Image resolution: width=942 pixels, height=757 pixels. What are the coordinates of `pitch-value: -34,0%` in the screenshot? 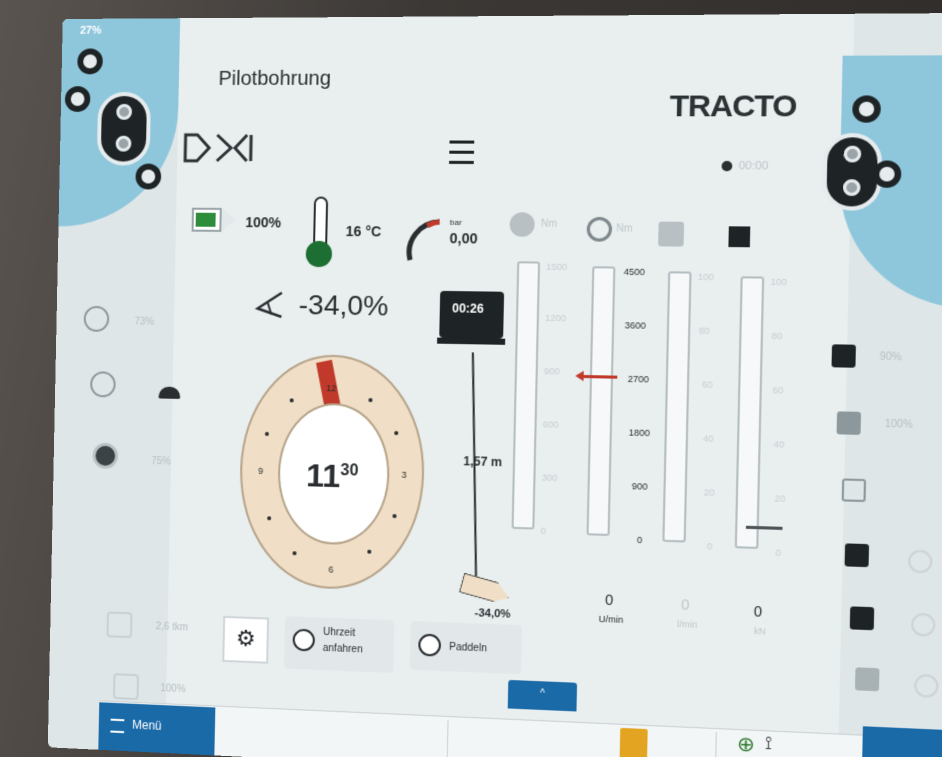 It's located at (343, 305).